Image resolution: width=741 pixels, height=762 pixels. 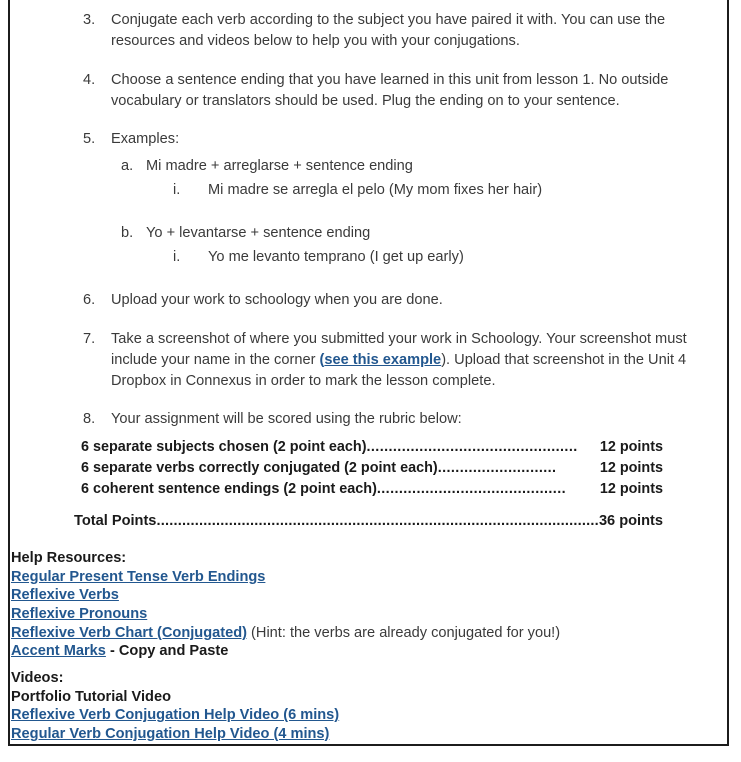 What do you see at coordinates (89, 299) in the screenshot?
I see `list-marker: 6.` at bounding box center [89, 299].